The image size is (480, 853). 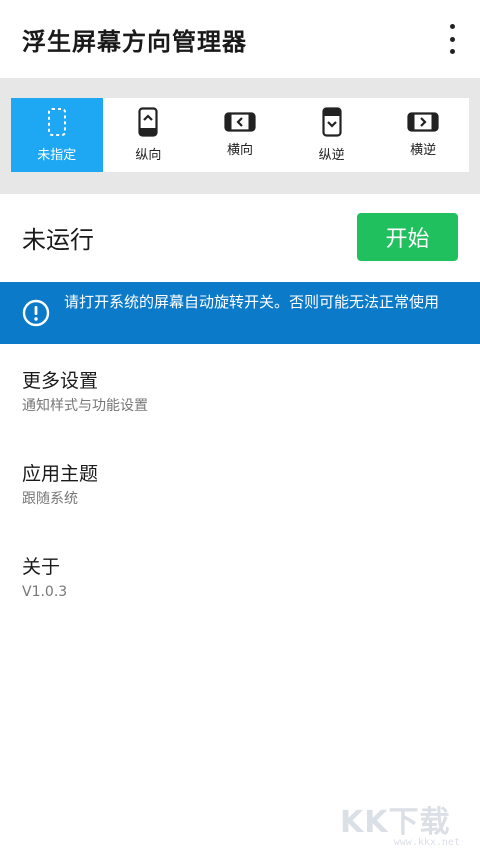 I want to click on watermark-text: KK下载, so click(x=395, y=822).